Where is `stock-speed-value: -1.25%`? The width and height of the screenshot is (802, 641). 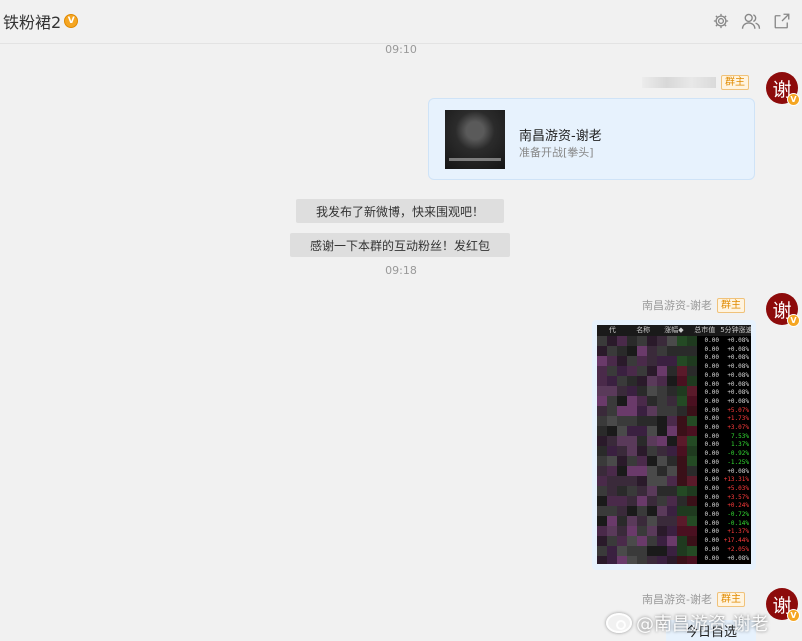
stock-speed-value: -1.25% is located at coordinates (738, 462).